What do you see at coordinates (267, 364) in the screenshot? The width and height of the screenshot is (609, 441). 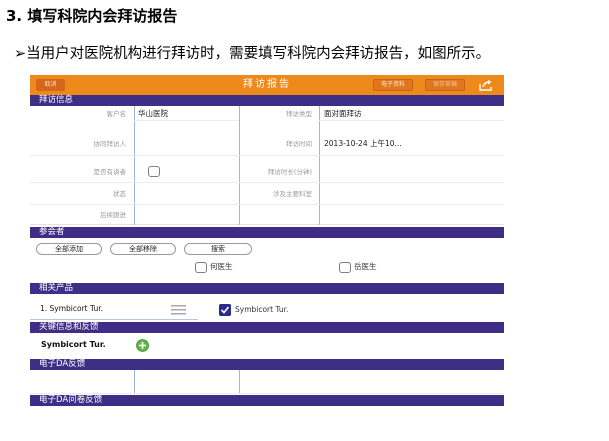 I see `section-header-eda-feedback: 电子DA反馈` at bounding box center [267, 364].